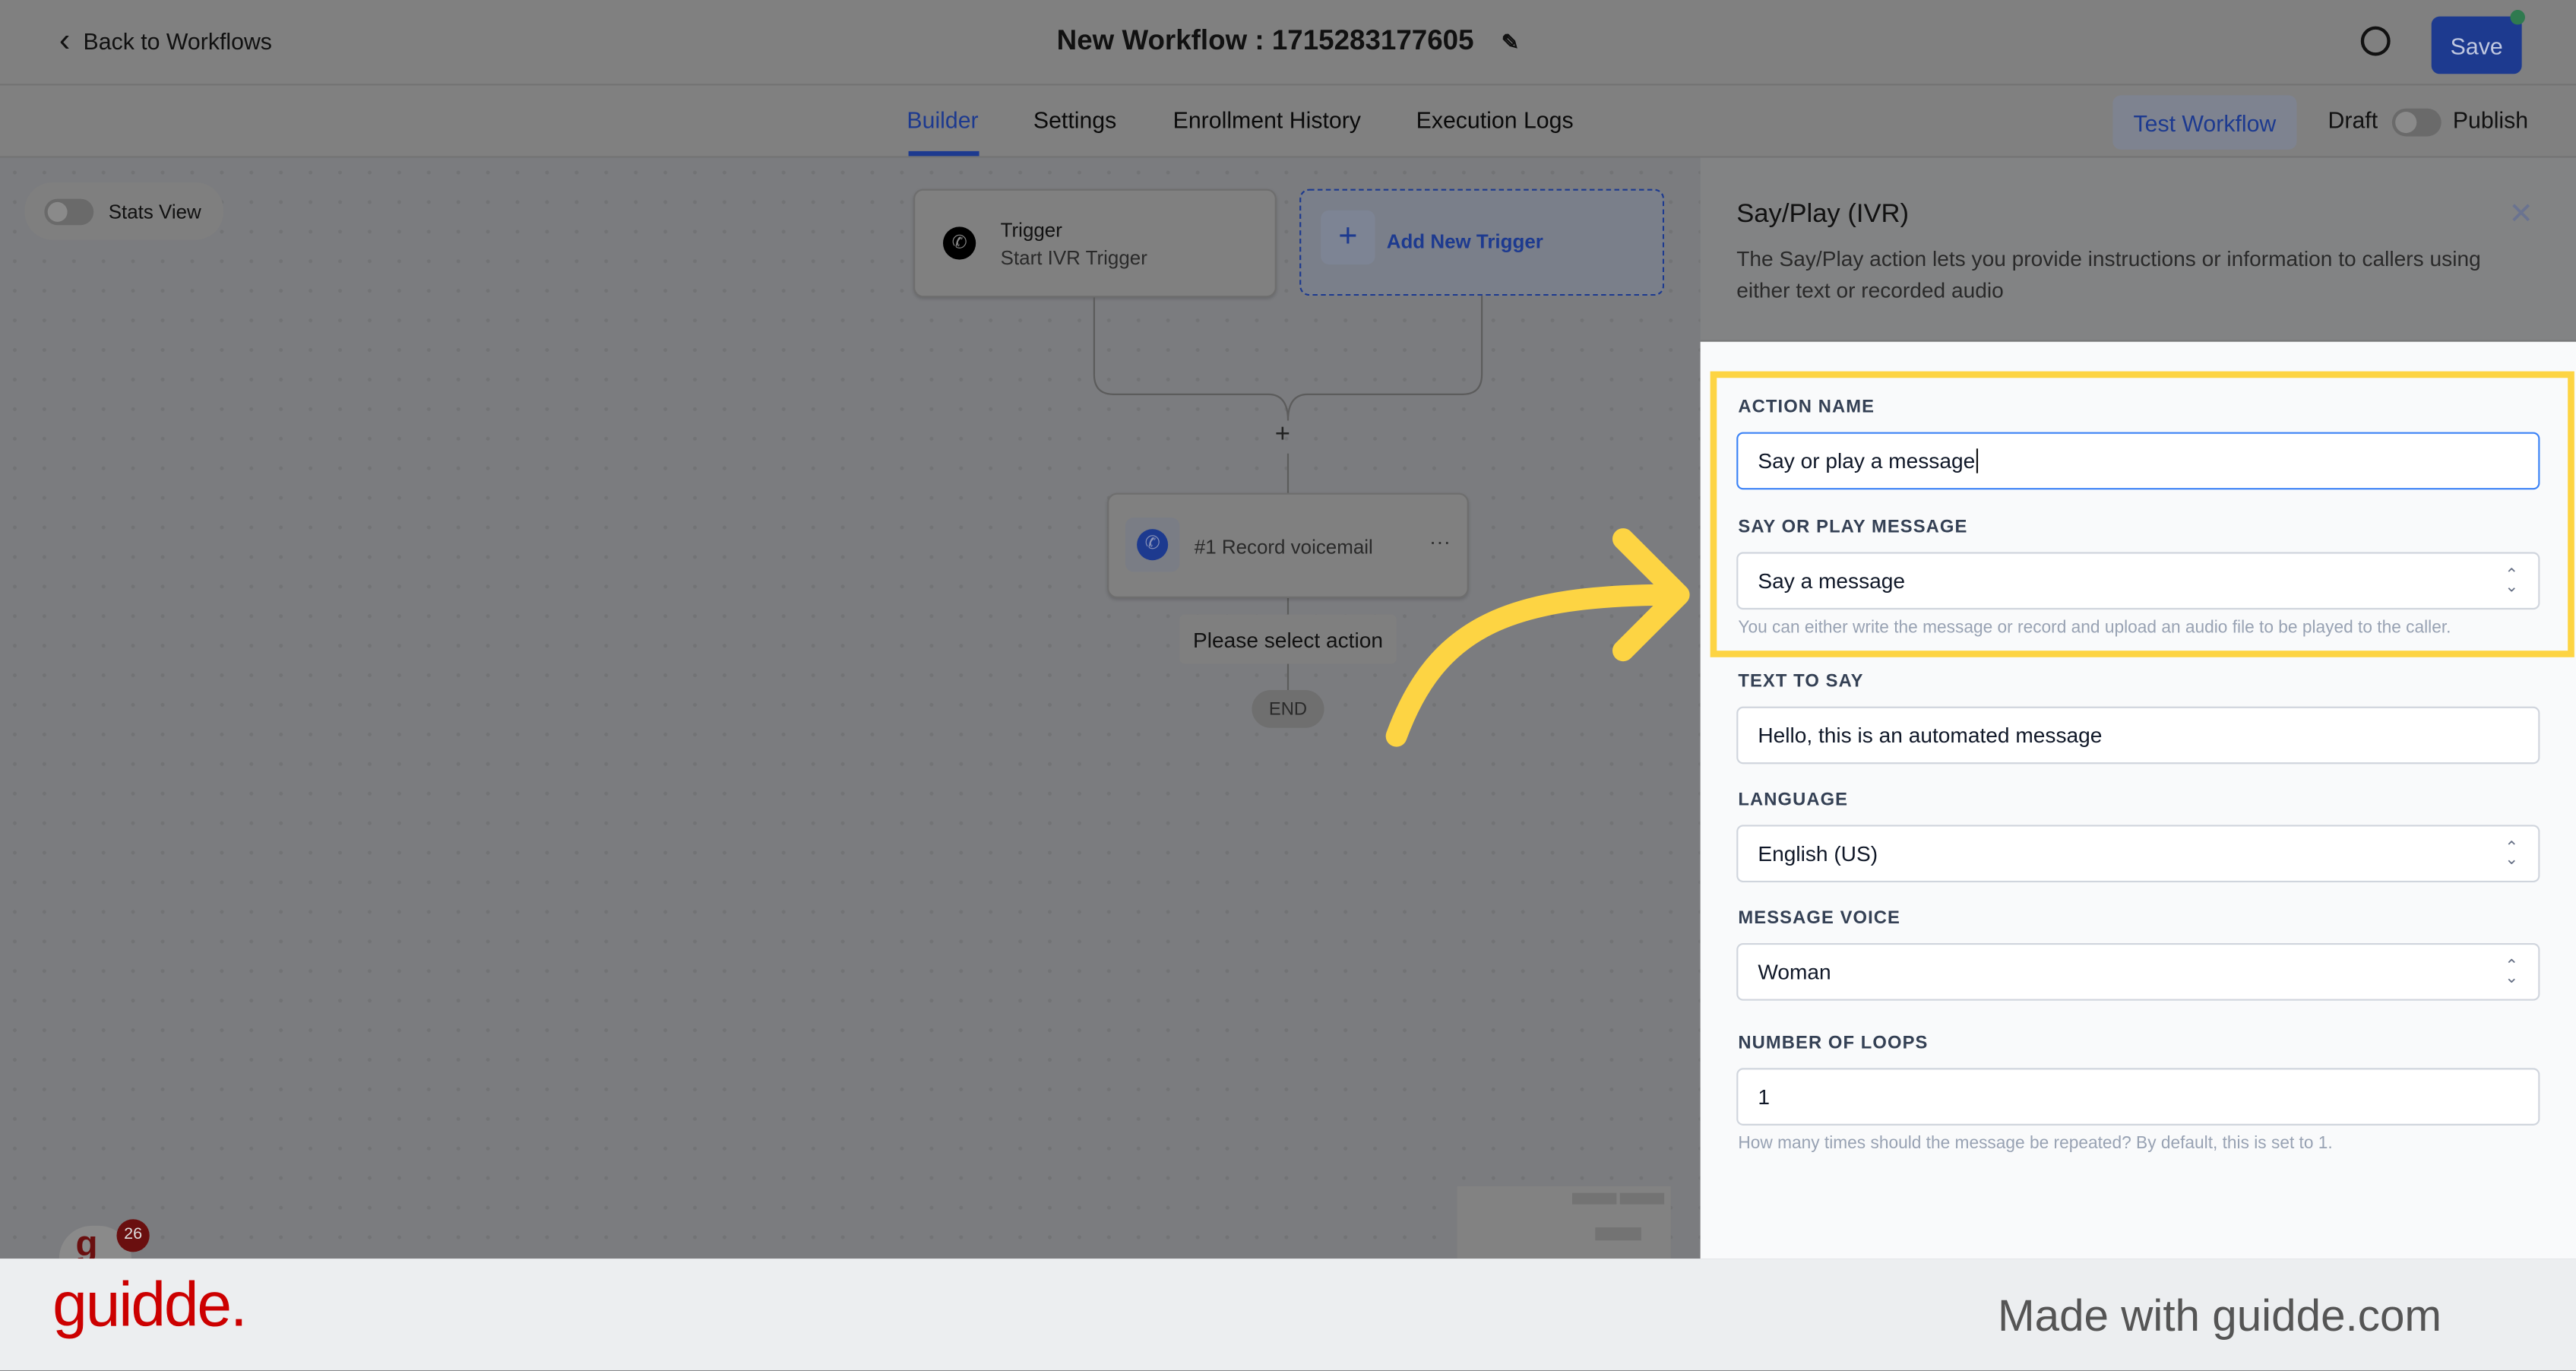 This screenshot has height=1371, width=2576. What do you see at coordinates (1833, 1043) in the screenshot?
I see `loops-label: NUMBER OF LOOPS` at bounding box center [1833, 1043].